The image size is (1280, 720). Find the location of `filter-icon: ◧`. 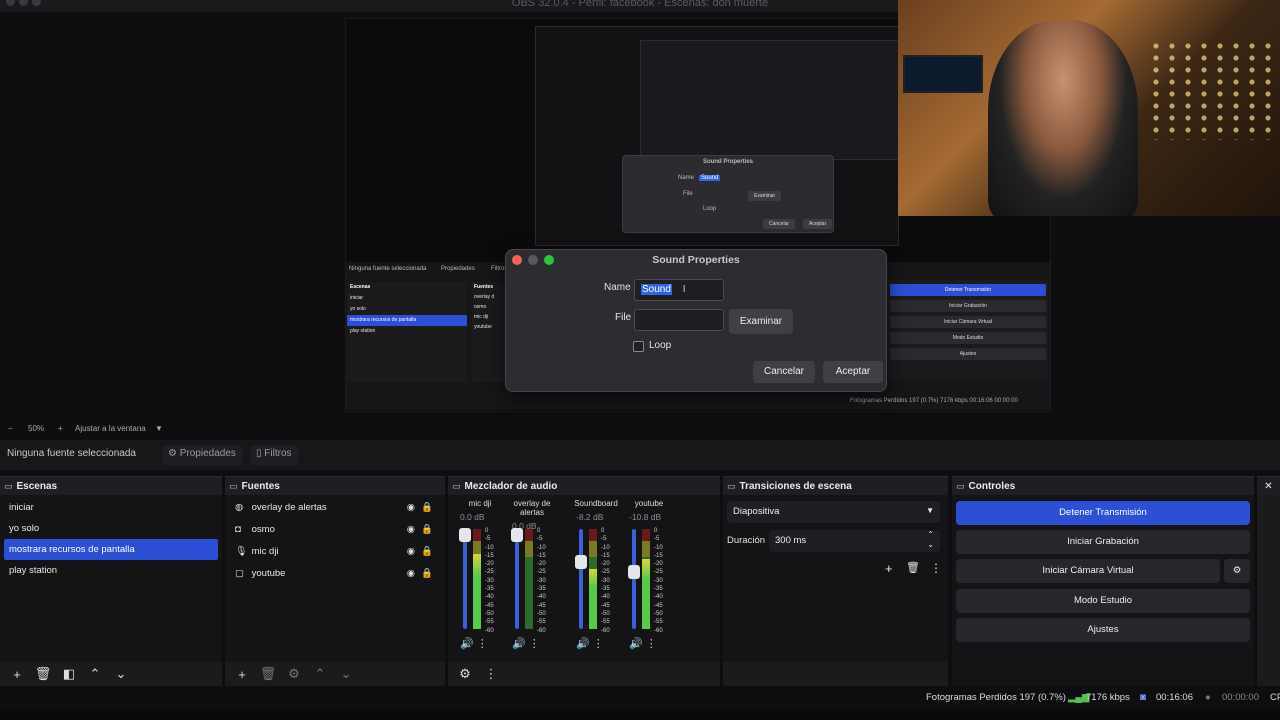

filter-icon: ◧ is located at coordinates (69, 674).